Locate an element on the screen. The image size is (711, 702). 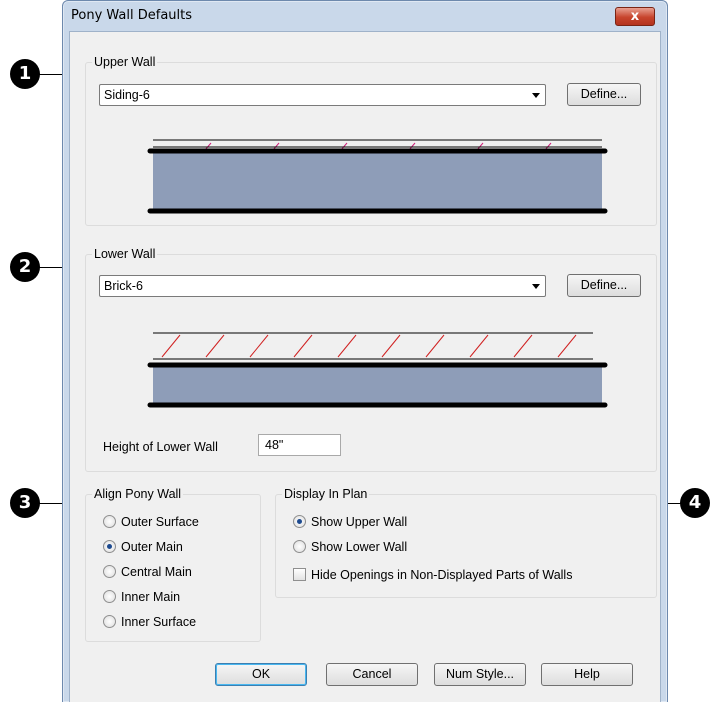
close-icon: x is located at coordinates (635, 16).